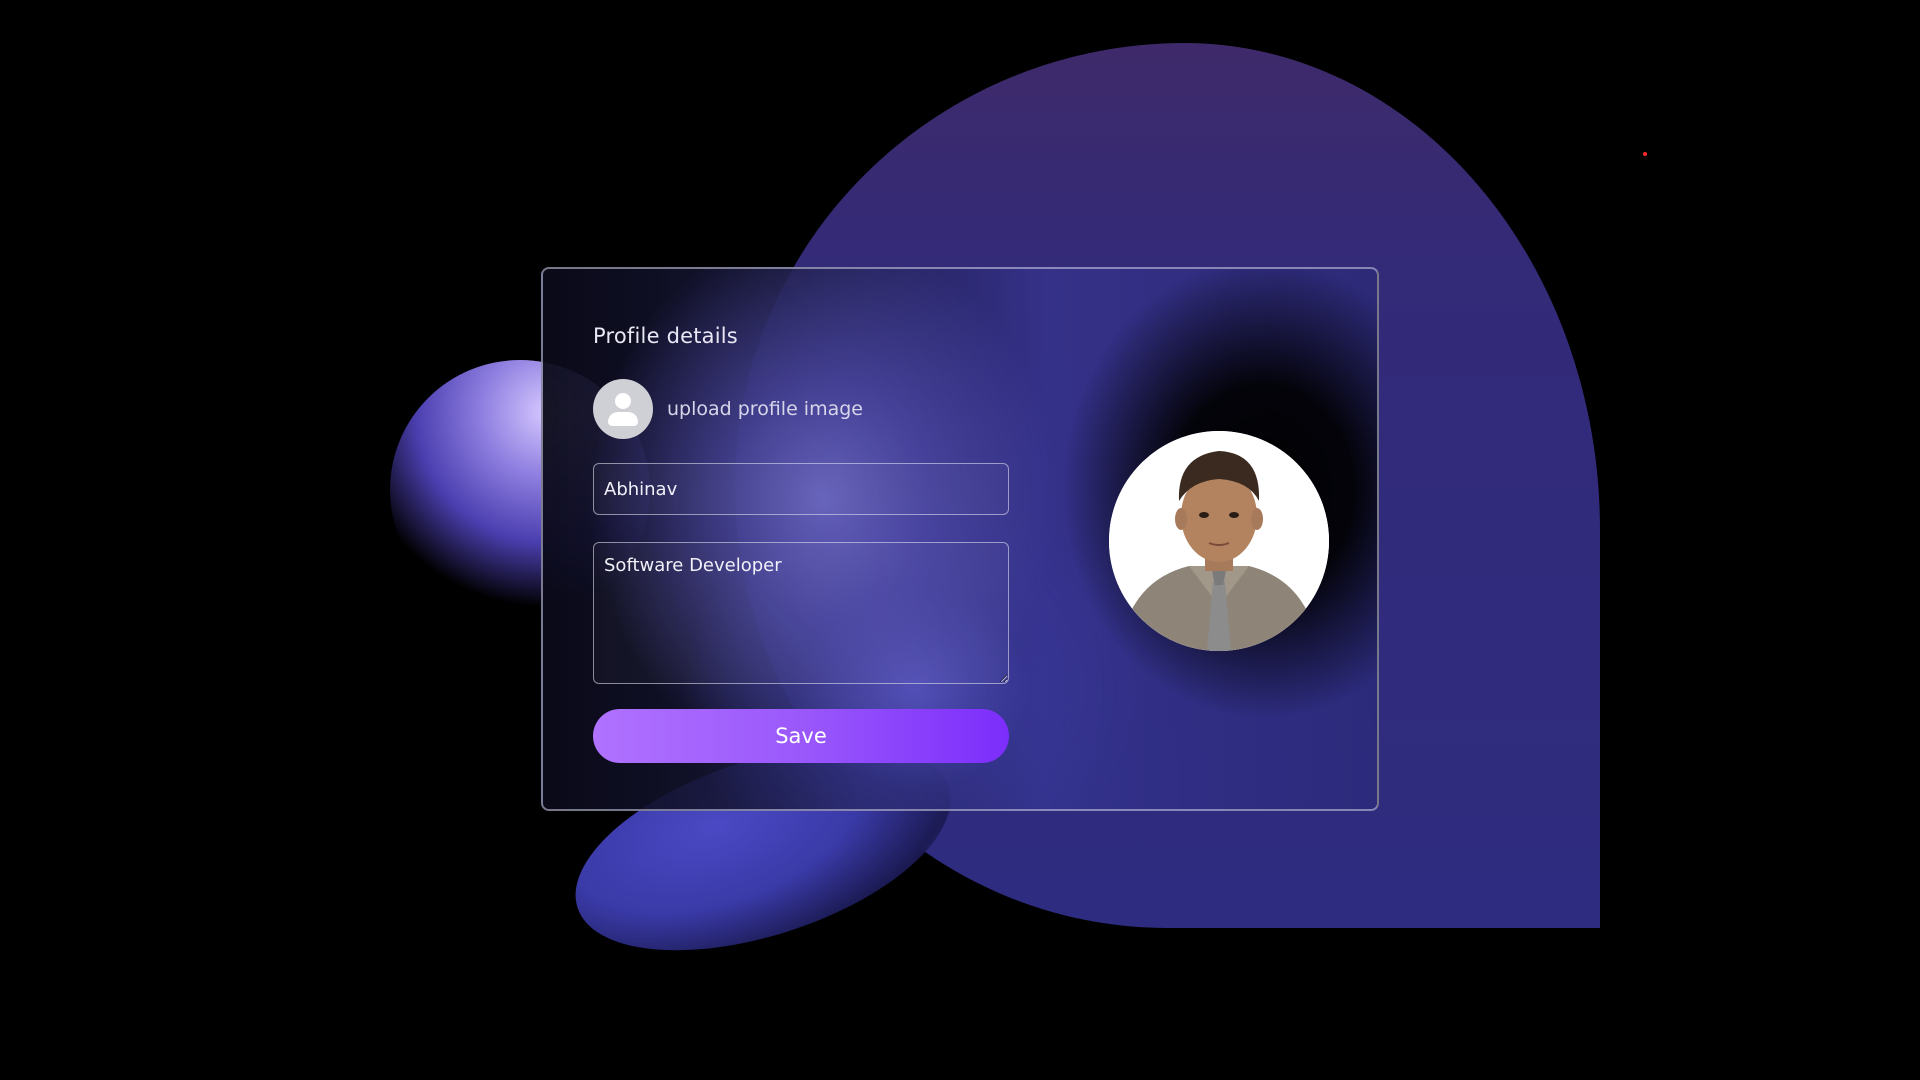 The width and height of the screenshot is (1920, 1080). What do you see at coordinates (1645, 154) in the screenshot?
I see `red-dot` at bounding box center [1645, 154].